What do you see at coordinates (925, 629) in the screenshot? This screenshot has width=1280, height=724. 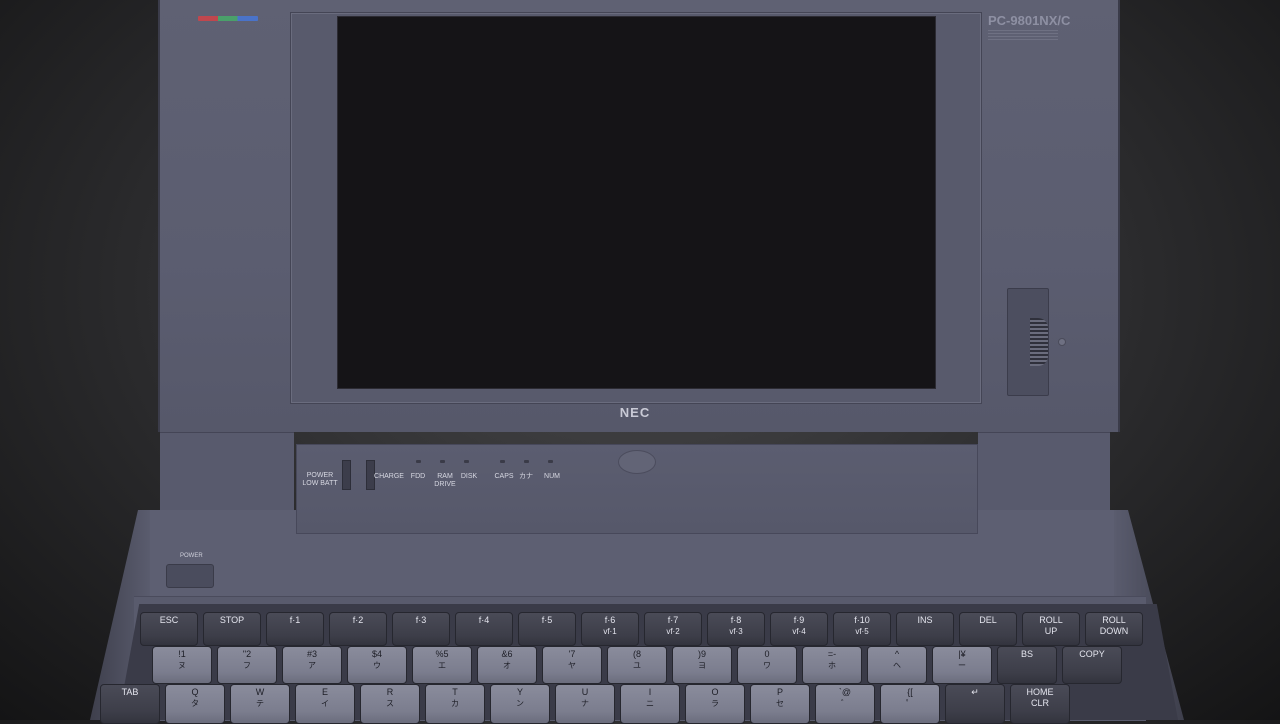 I see `key-row_function-12: INS` at bounding box center [925, 629].